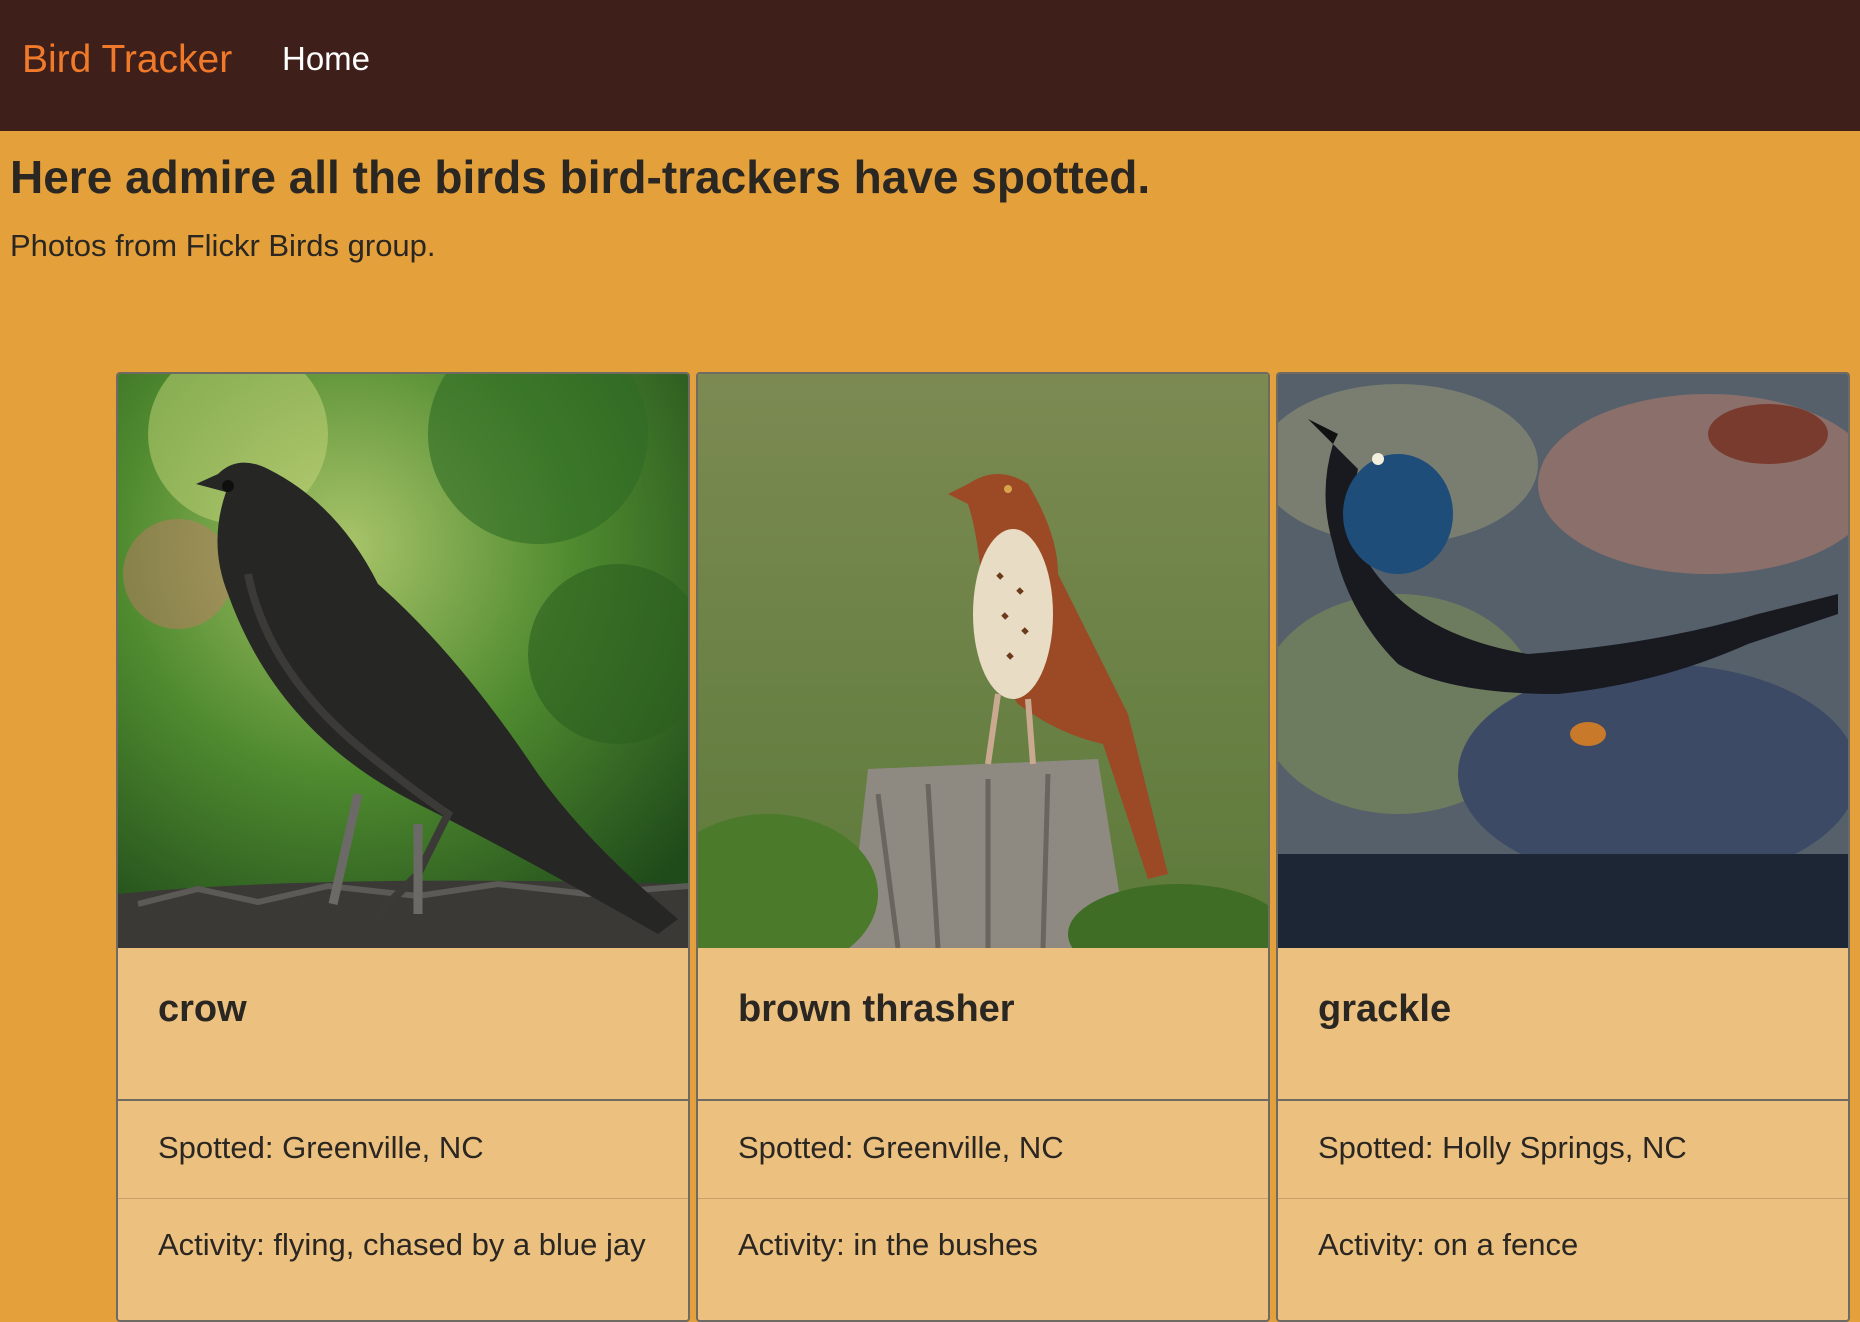 The height and width of the screenshot is (1322, 1860). Describe the element at coordinates (402, 1244) in the screenshot. I see `bird-activity: Activity: flying, chased by a blue jay` at that location.